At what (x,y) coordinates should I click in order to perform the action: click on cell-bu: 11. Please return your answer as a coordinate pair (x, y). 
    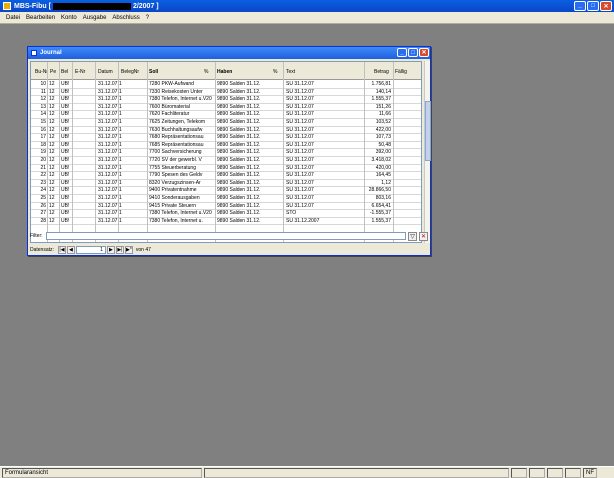
    Looking at the image, I should click on (40, 92).